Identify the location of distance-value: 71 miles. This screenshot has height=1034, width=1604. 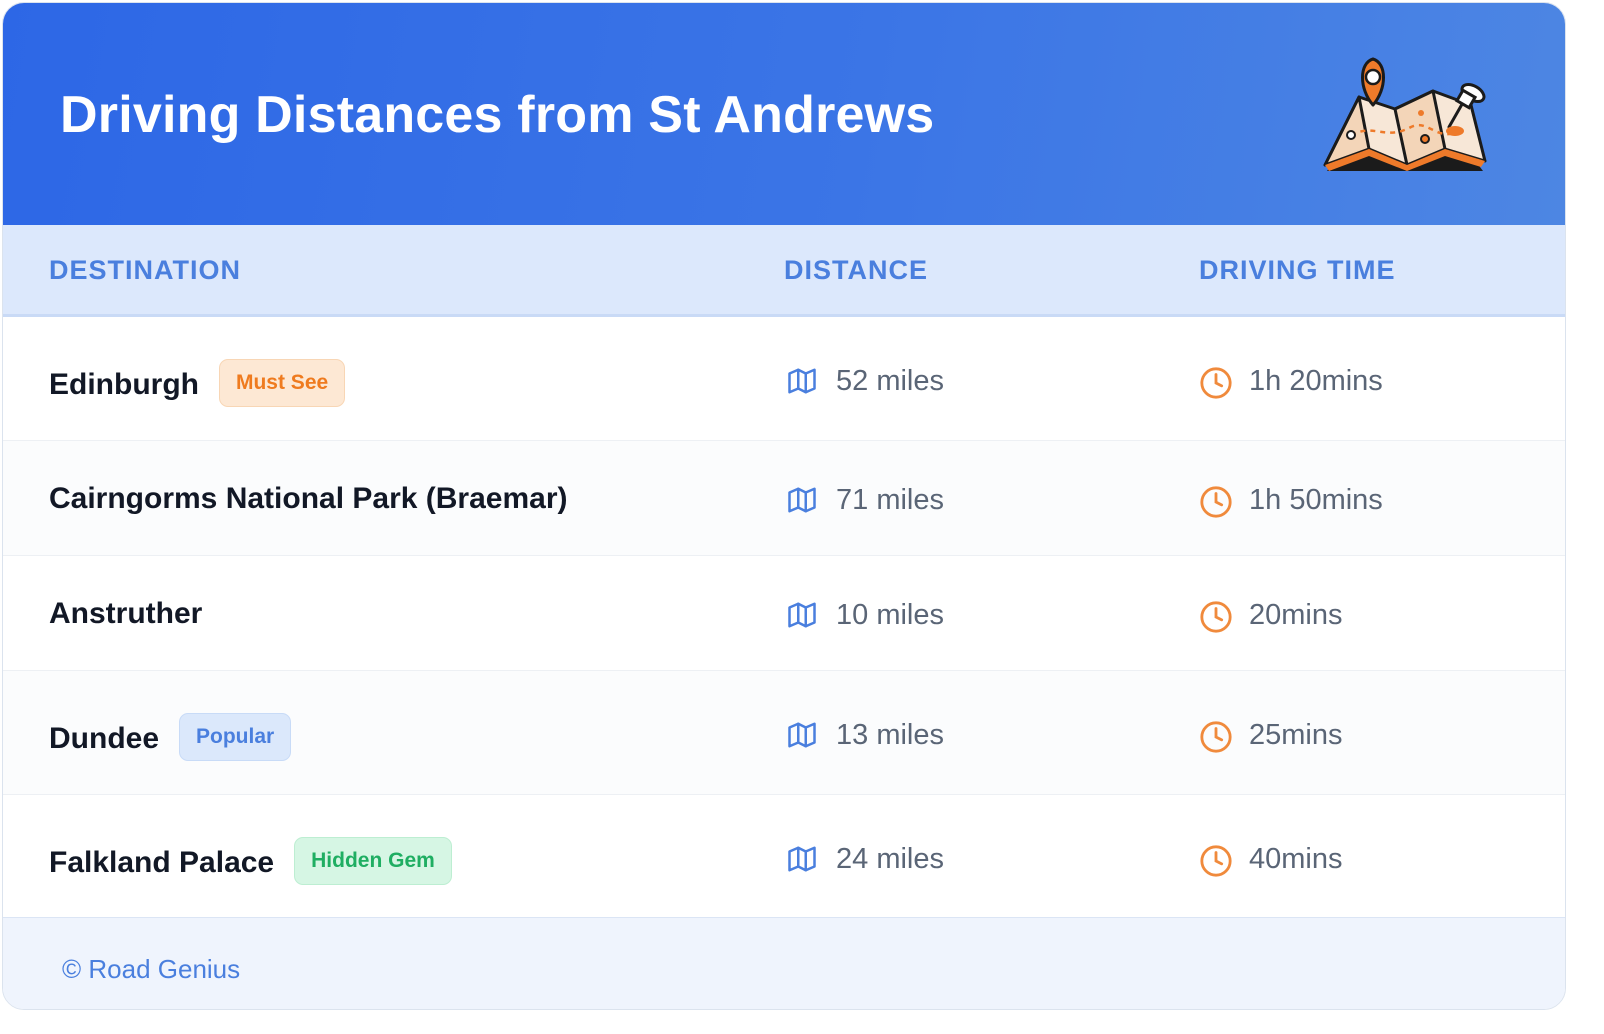
(890, 500).